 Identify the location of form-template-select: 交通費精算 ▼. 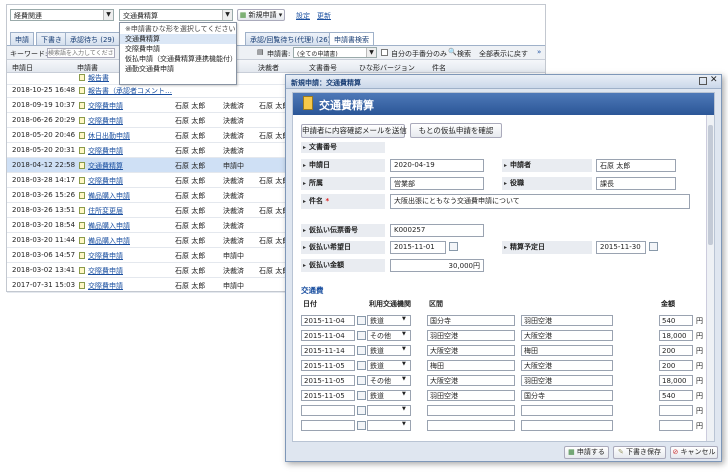
(176, 15).